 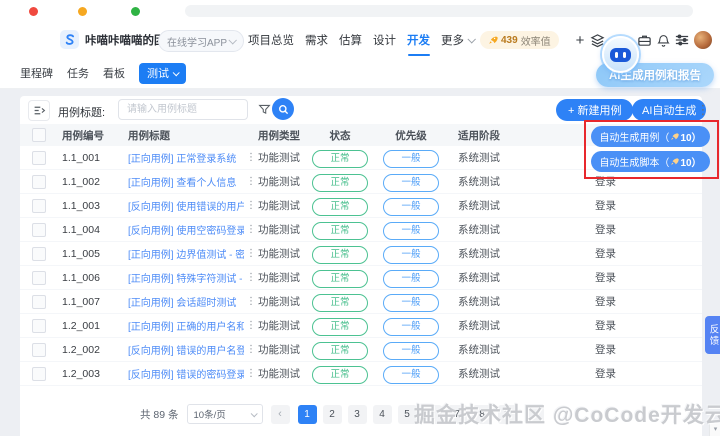 What do you see at coordinates (509, 40) in the screenshot?
I see `efficiency-value: 439` at bounding box center [509, 40].